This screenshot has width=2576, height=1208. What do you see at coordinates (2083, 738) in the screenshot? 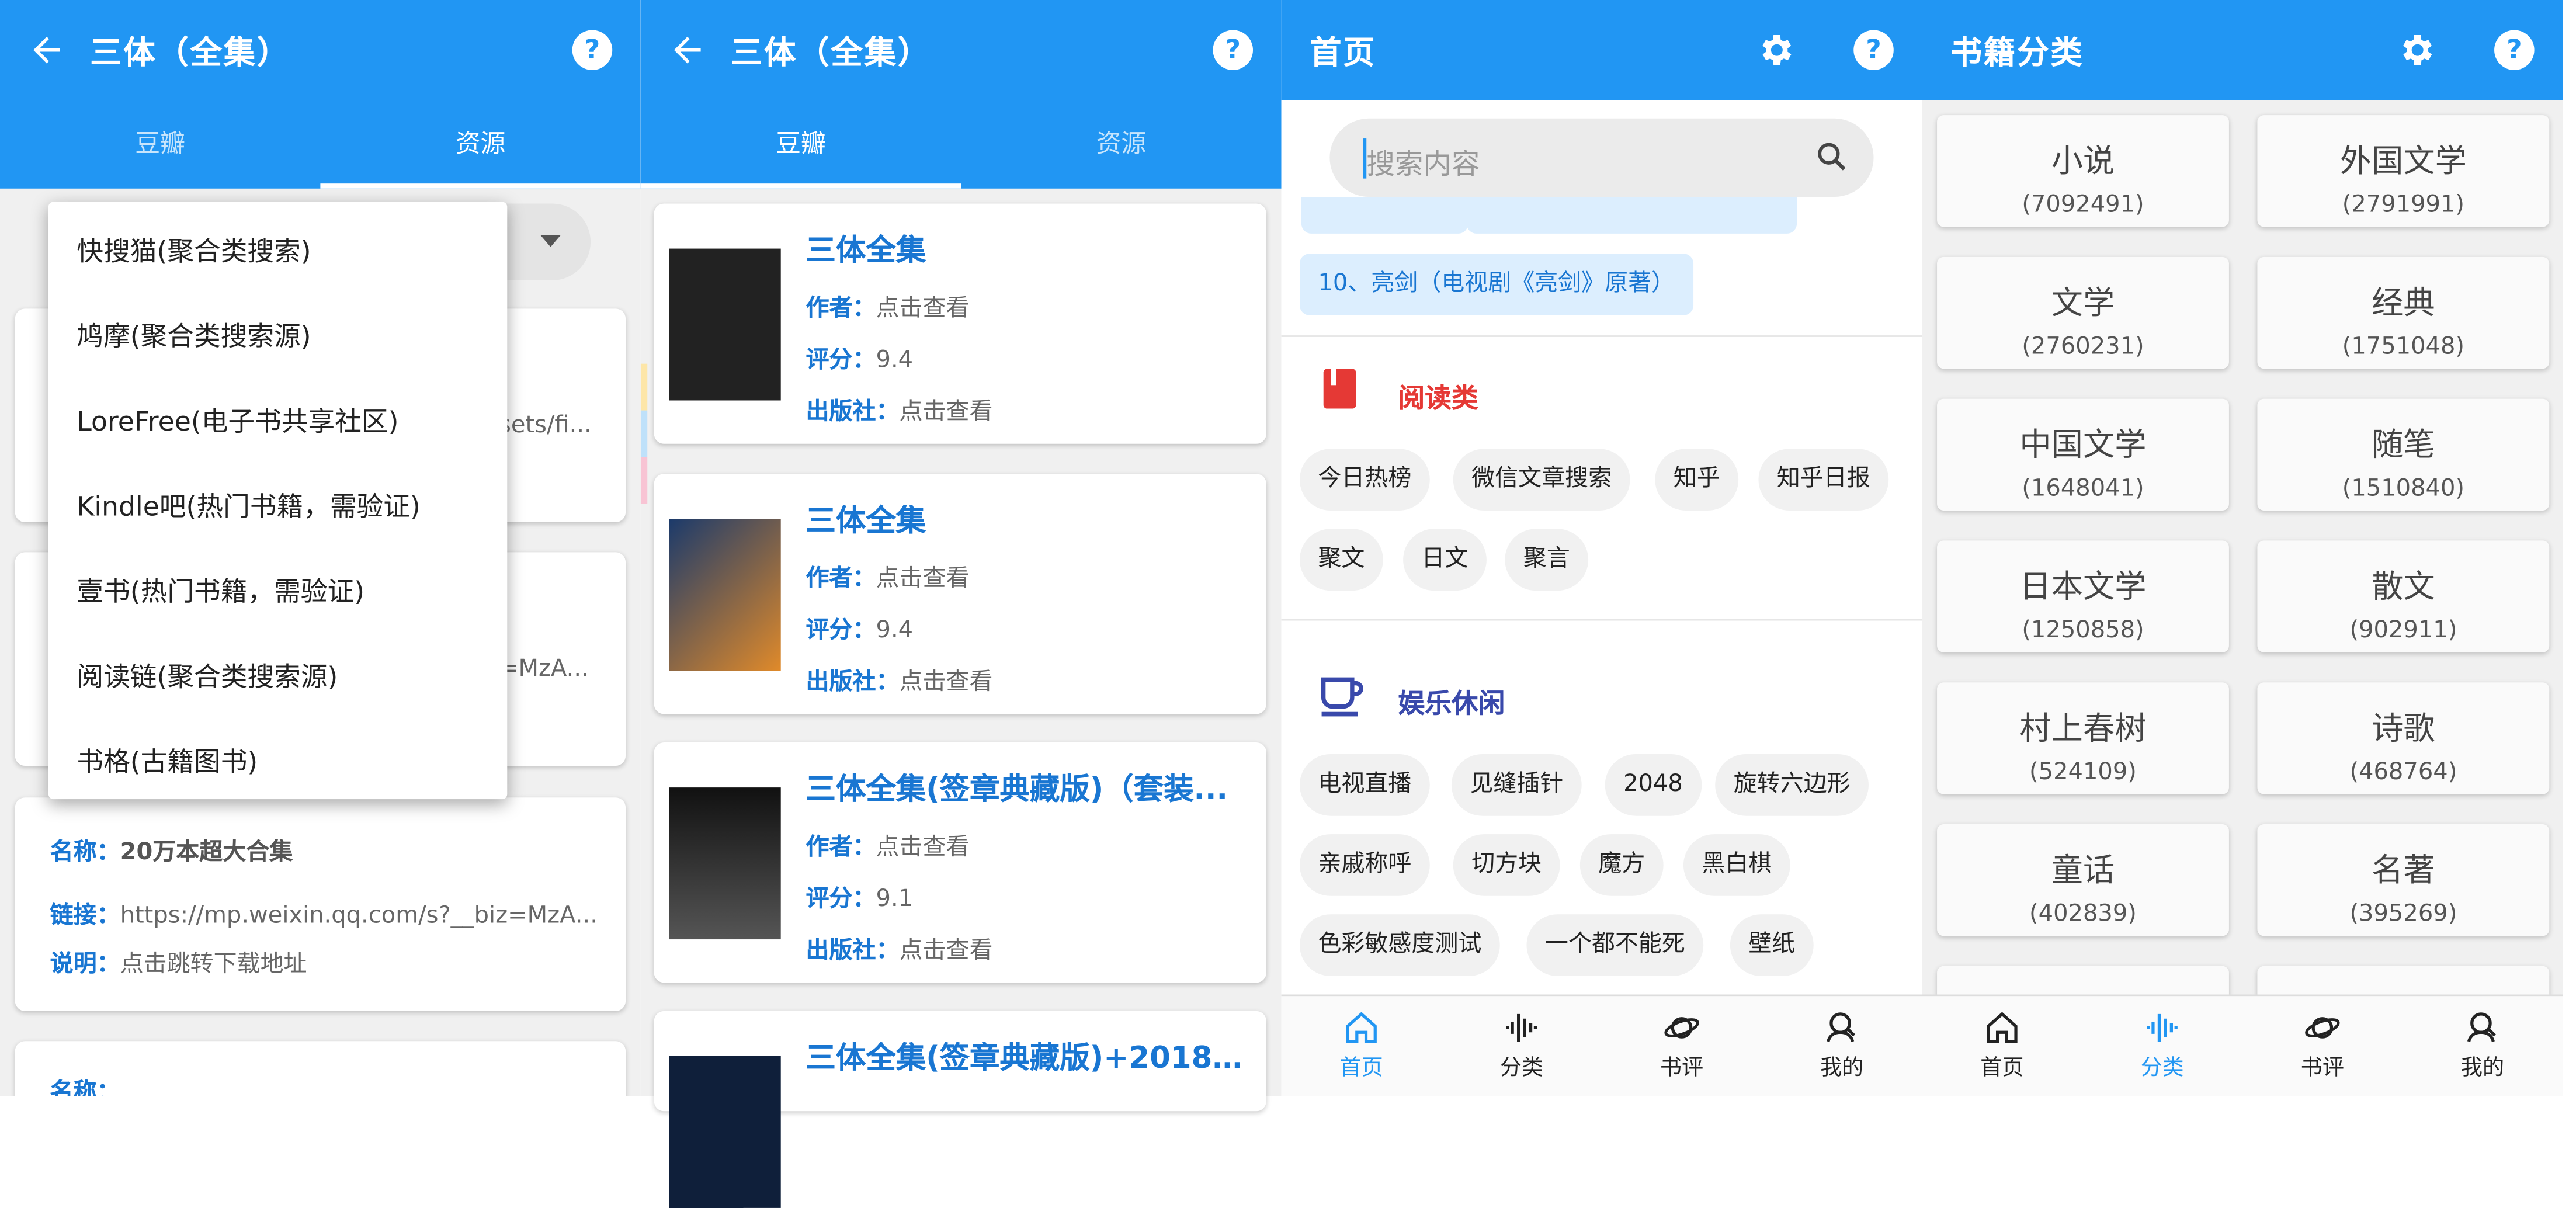
I see `category-card: 村上春树 (524109)` at bounding box center [2083, 738].